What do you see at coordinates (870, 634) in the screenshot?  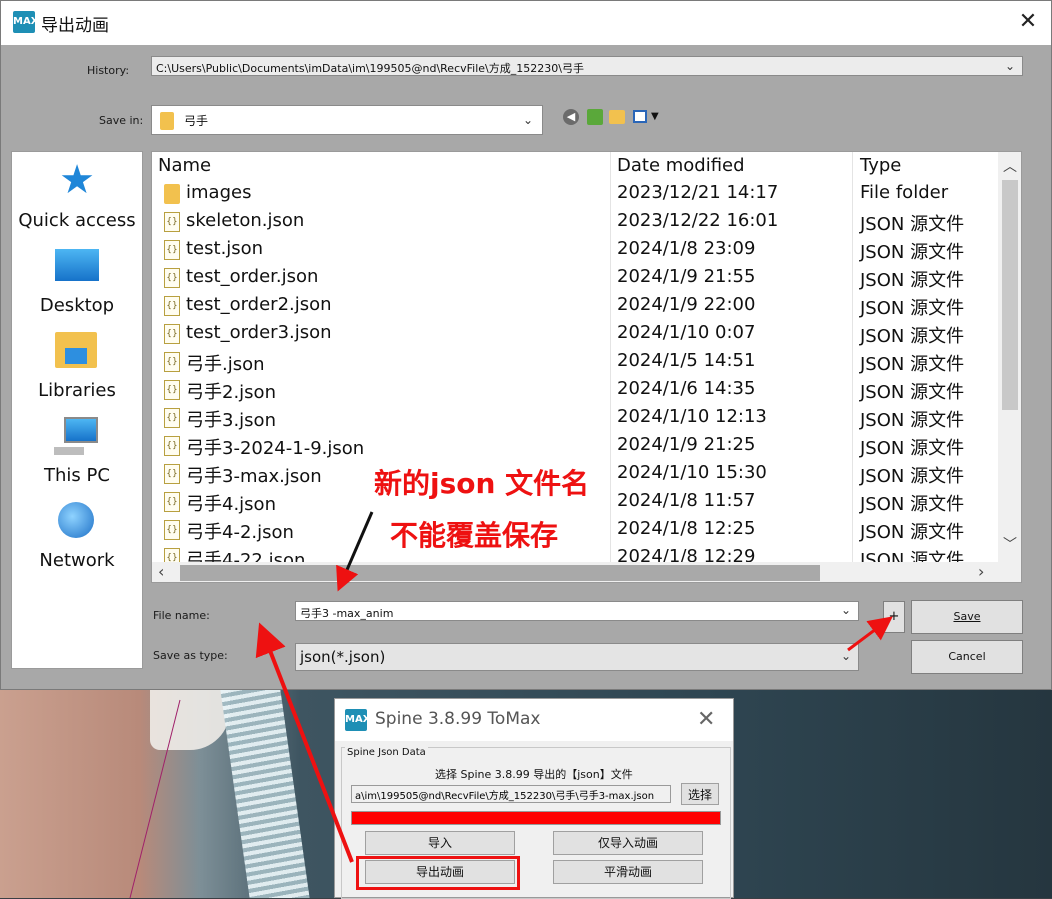 I see `arrow-to-plus` at bounding box center [870, 634].